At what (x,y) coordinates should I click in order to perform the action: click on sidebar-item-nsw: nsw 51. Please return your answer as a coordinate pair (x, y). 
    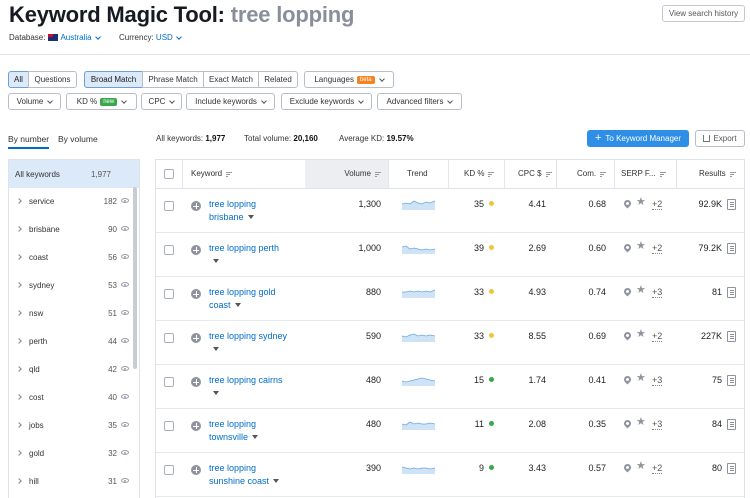
    Looking at the image, I should click on (74, 314).